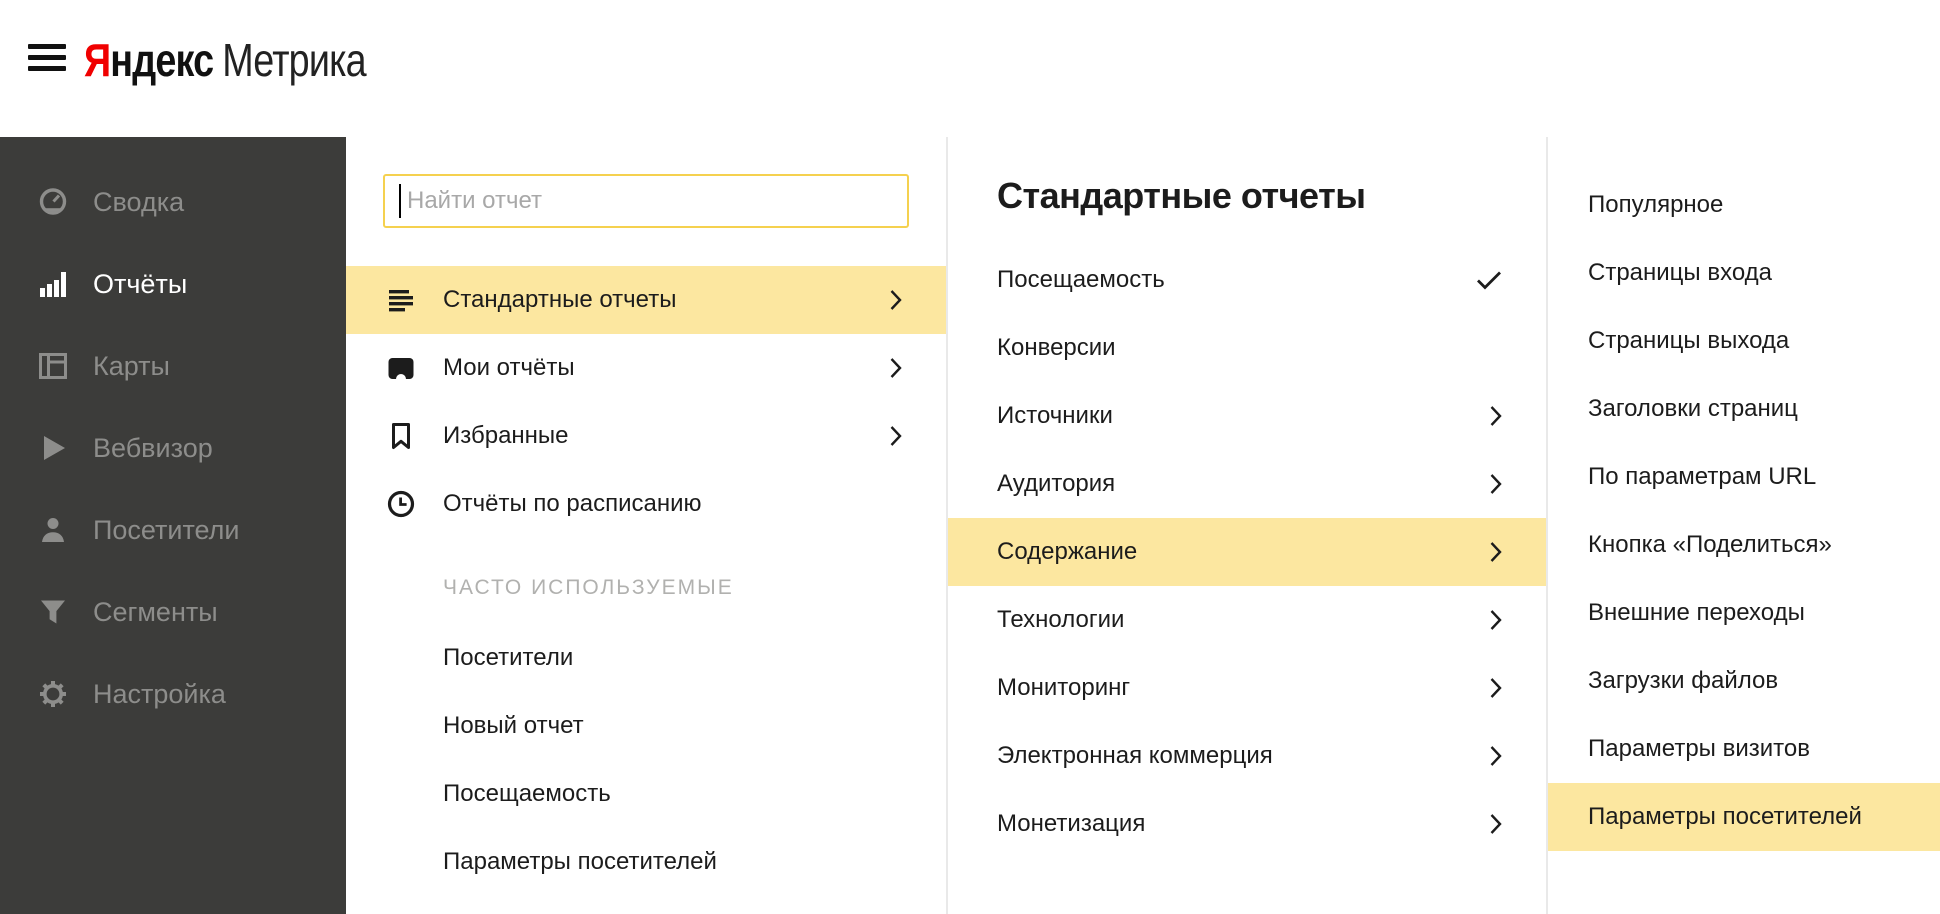 The width and height of the screenshot is (1940, 914). Describe the element at coordinates (970, 68) in the screenshot. I see `top-header: Яндекс Метрика` at that location.